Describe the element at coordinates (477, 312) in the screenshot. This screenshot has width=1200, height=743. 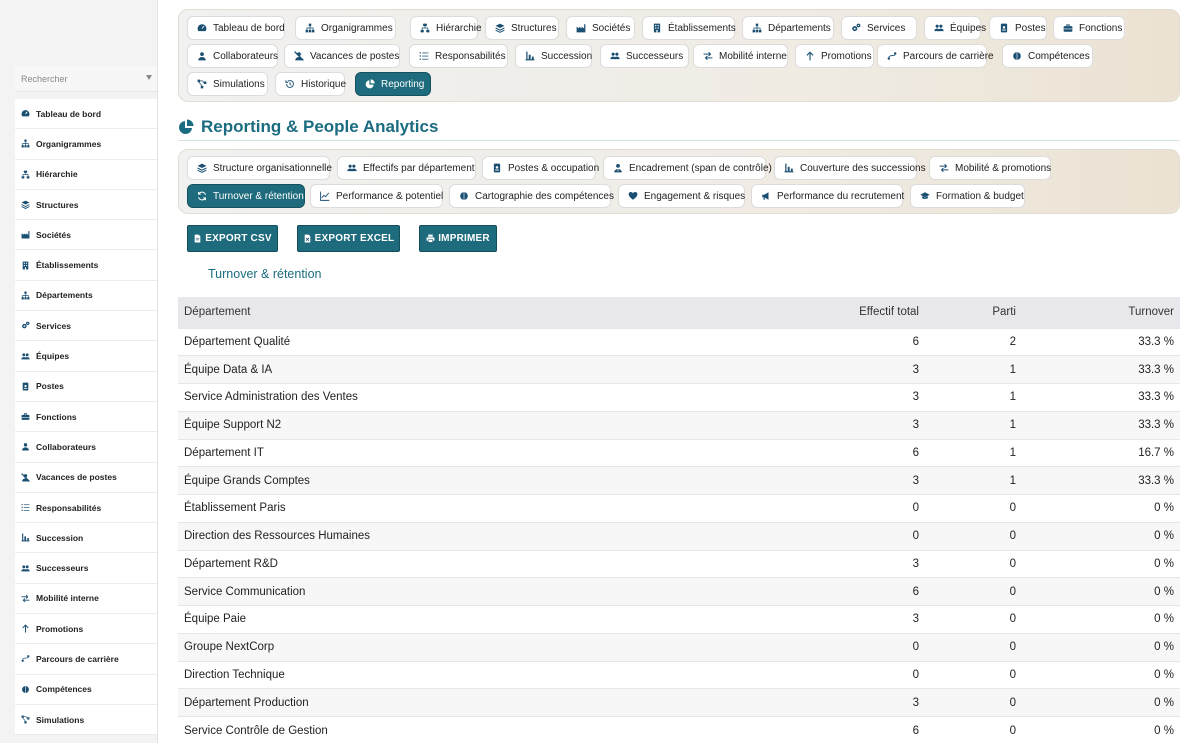
I see `column-header-department: Département` at that location.